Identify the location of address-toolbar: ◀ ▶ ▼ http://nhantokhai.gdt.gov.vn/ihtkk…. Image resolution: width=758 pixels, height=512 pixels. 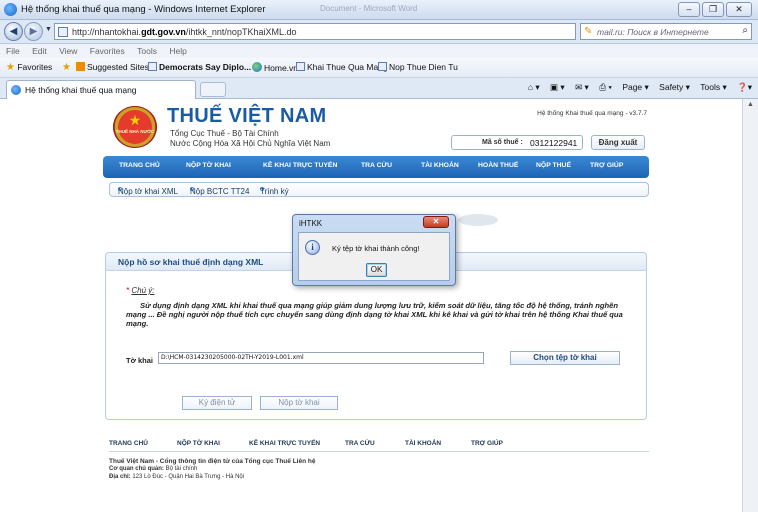
(379, 32).